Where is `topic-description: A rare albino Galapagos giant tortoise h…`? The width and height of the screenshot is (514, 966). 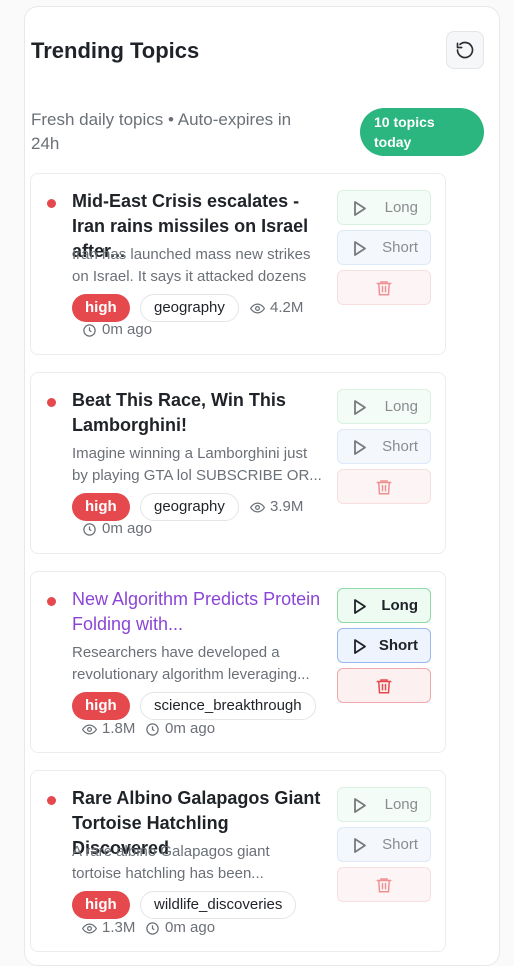
topic-description: A rare albino Galapagos giant tortoise h… is located at coordinates (171, 862).